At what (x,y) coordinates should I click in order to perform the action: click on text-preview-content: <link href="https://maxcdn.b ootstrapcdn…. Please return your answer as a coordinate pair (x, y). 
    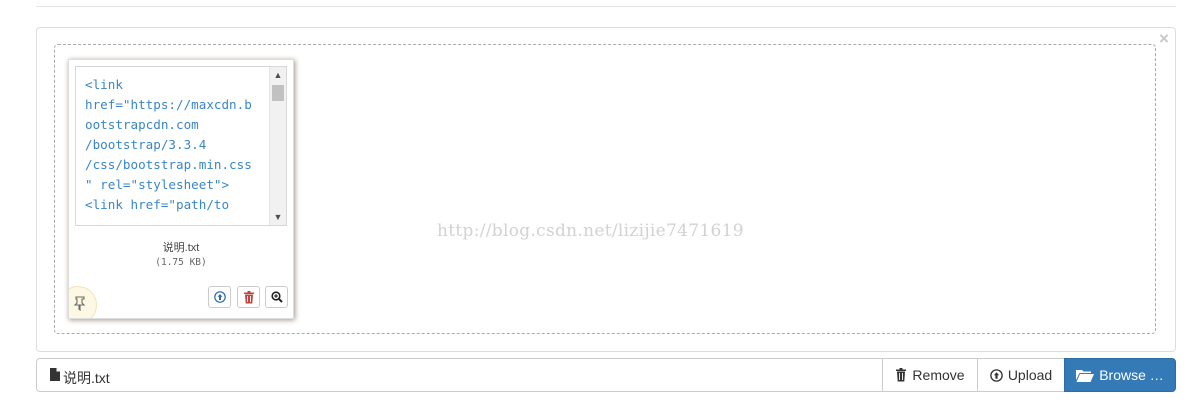
    Looking at the image, I should click on (168, 144).